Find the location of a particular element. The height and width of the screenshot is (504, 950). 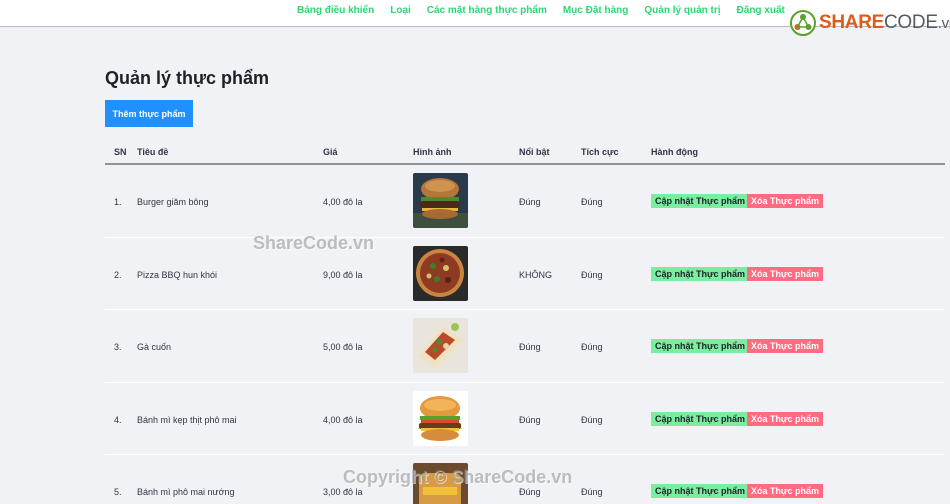

header-price: Giá is located at coordinates (330, 152).